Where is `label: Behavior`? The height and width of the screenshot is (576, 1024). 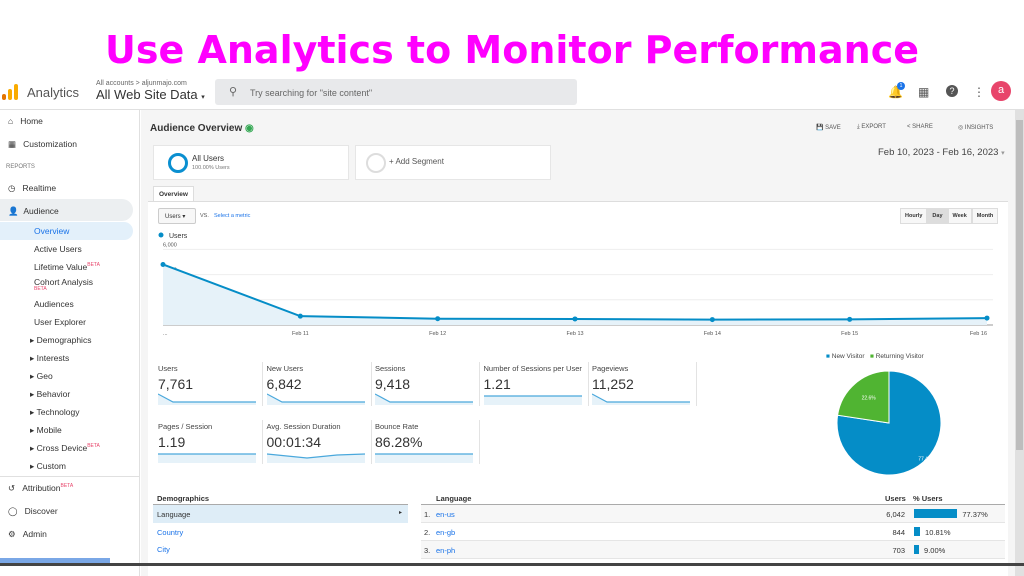
label: Behavior is located at coordinates (53, 394).